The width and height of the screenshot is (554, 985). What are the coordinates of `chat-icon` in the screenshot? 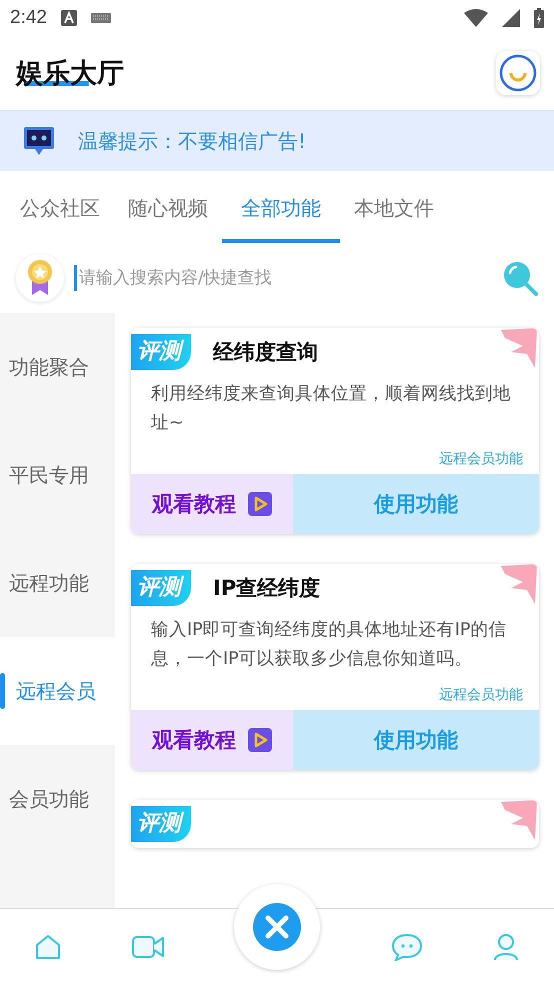 It's located at (407, 947).